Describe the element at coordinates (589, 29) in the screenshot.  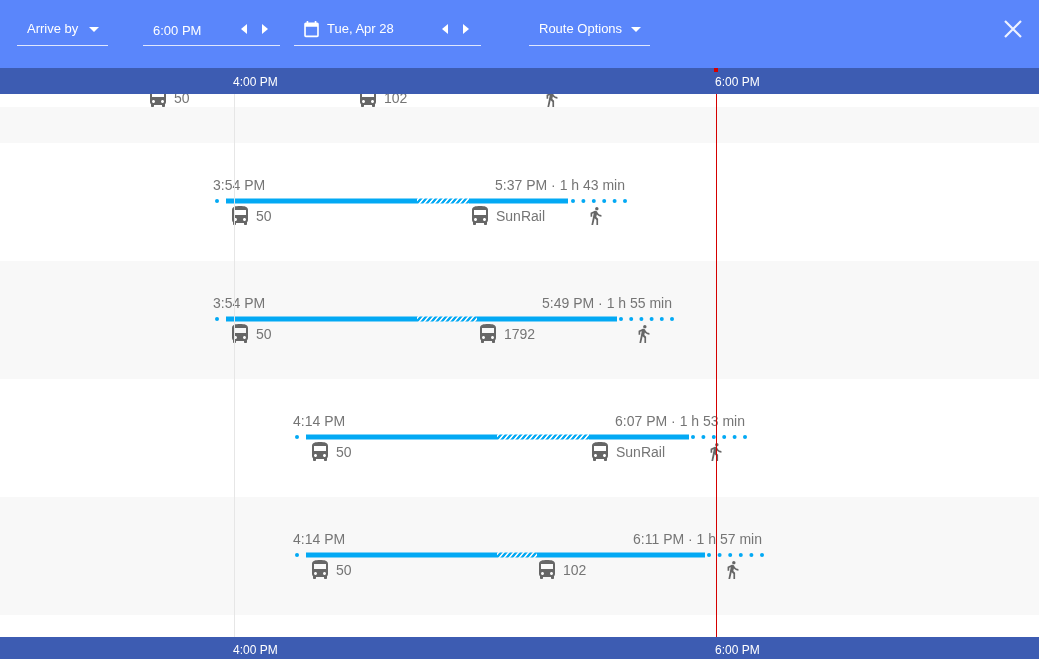
I see `route-options-dropdown: Route Options` at that location.